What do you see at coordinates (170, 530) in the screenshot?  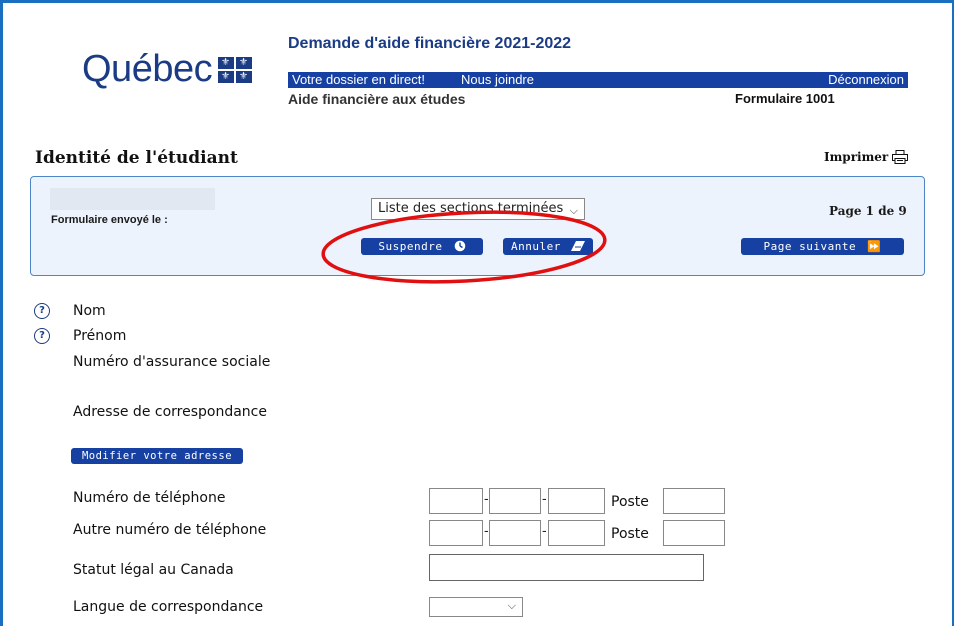 I see `label-alt-phone: Autre numéro de téléphone` at bounding box center [170, 530].